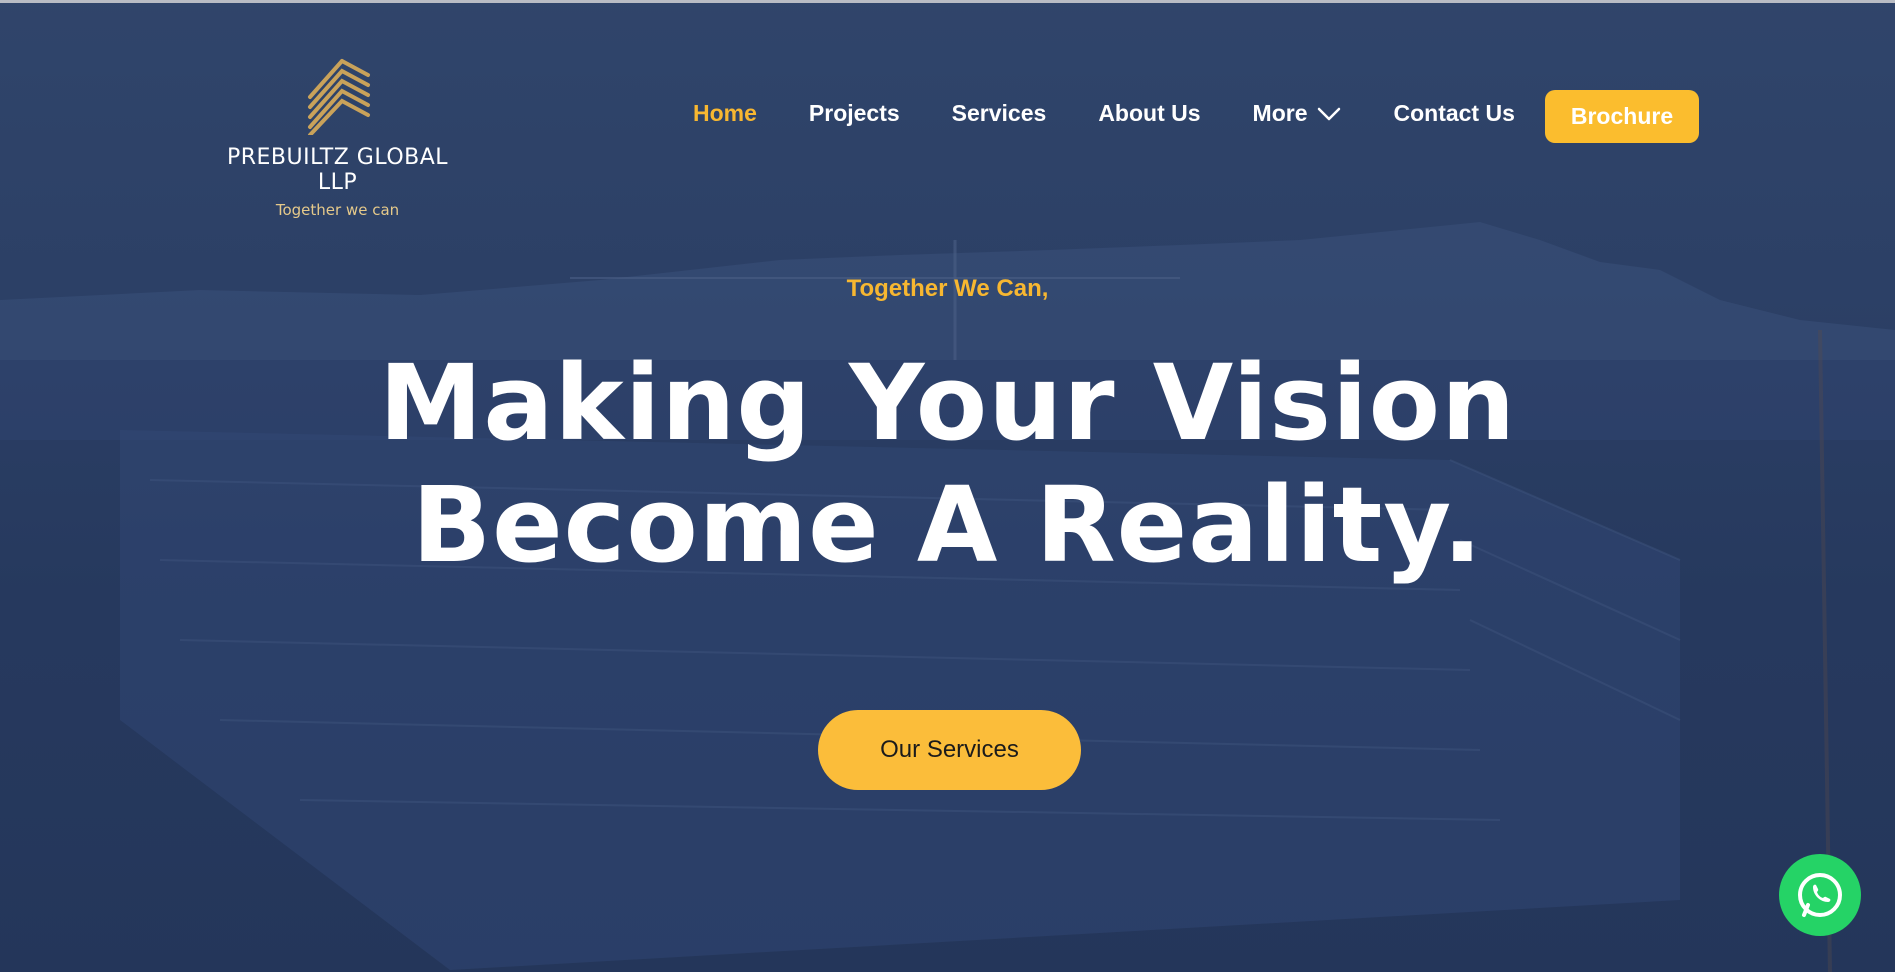 Image resolution: width=1895 pixels, height=972 pixels. What do you see at coordinates (337, 170) in the screenshot?
I see `brand-name: PREBUILTZ GLOBAL LLP` at bounding box center [337, 170].